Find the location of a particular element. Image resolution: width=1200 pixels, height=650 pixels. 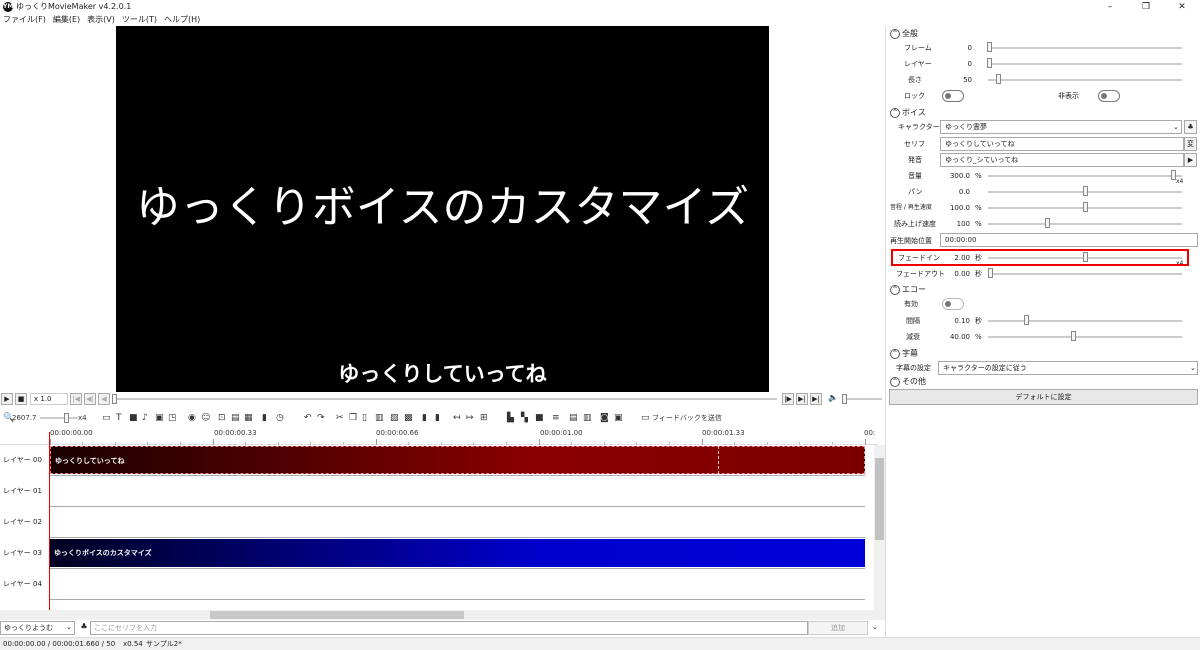

section-voice: ^ ボイス is located at coordinates (908, 113).